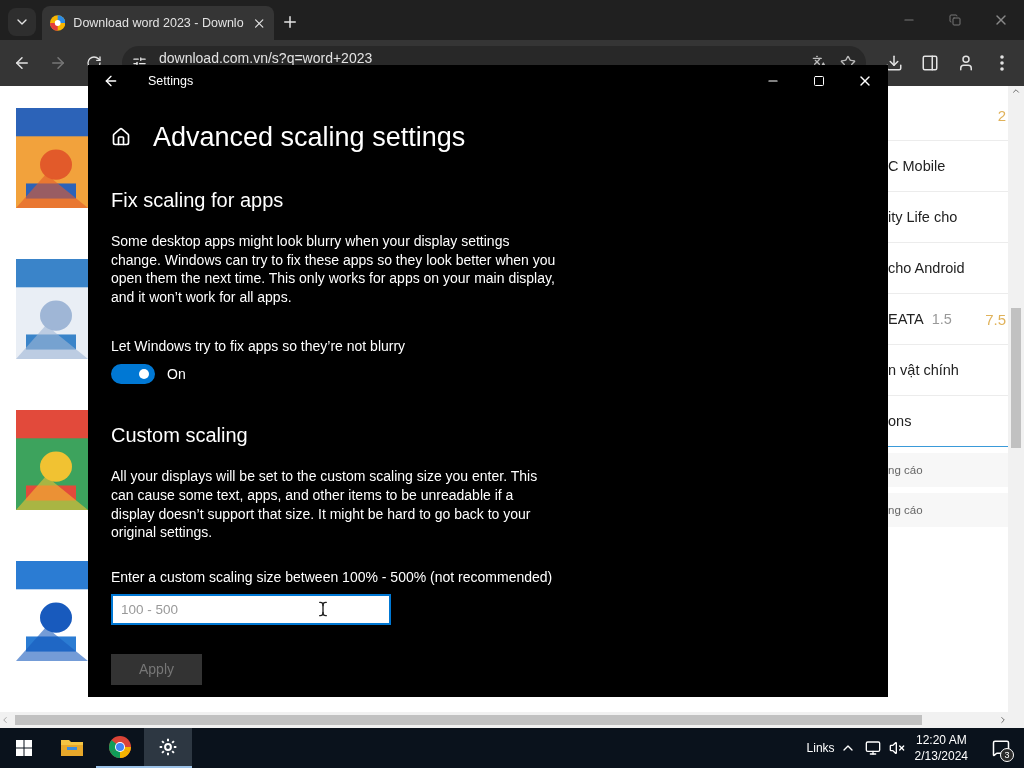 The image size is (1024, 768). What do you see at coordinates (941, 740) in the screenshot?
I see `time-text: 12:20 AM` at bounding box center [941, 740].